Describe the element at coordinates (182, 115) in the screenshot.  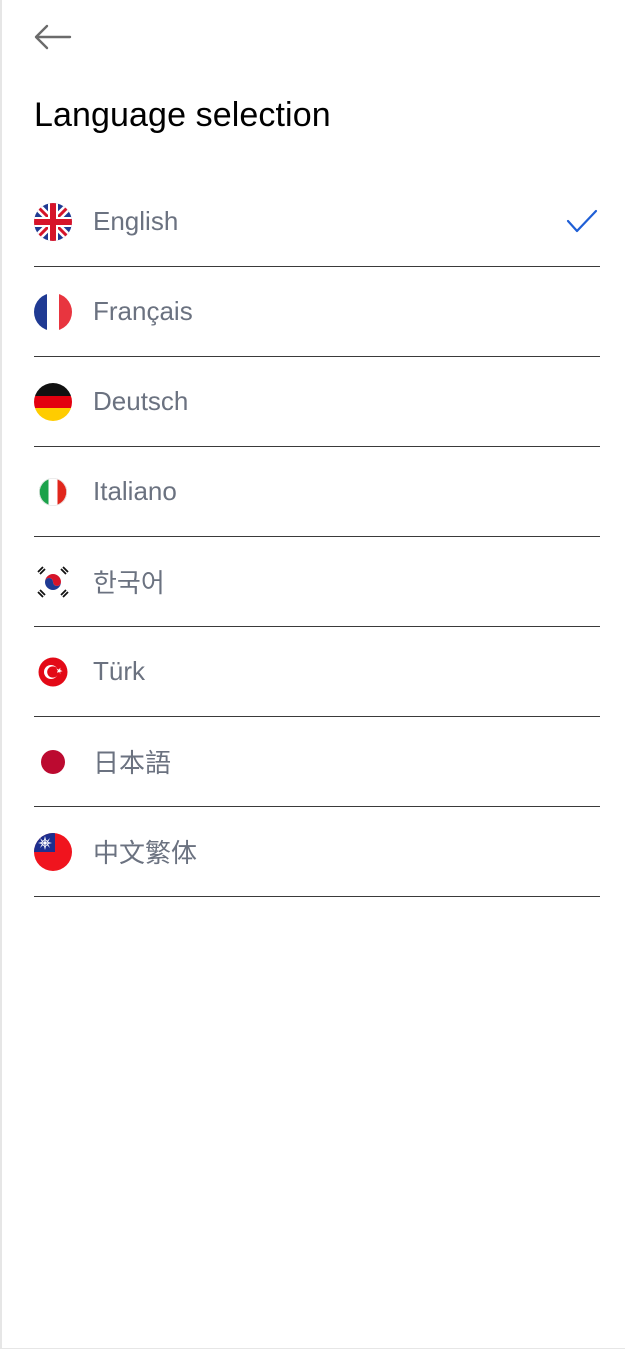
I see `page-title: Language selection` at that location.